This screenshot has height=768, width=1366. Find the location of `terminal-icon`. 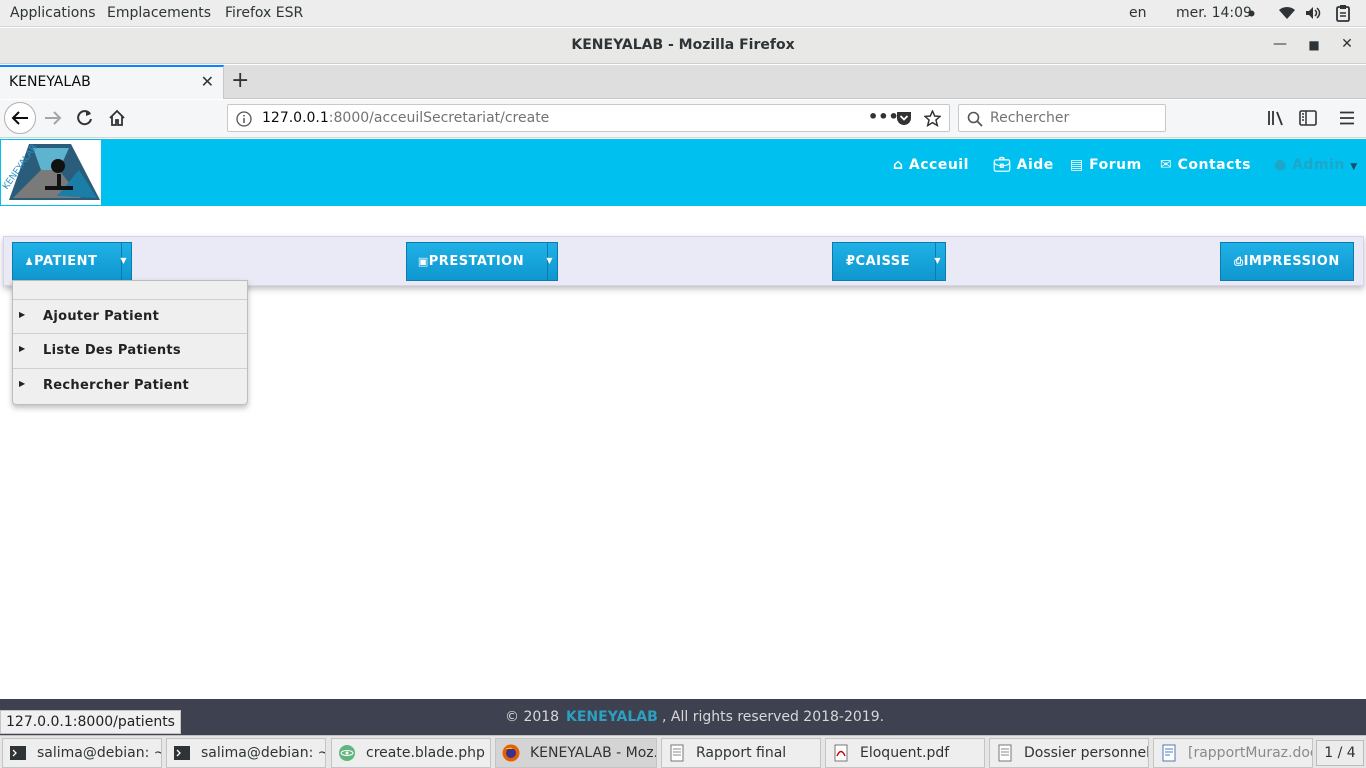

terminal-icon is located at coordinates (182, 753).